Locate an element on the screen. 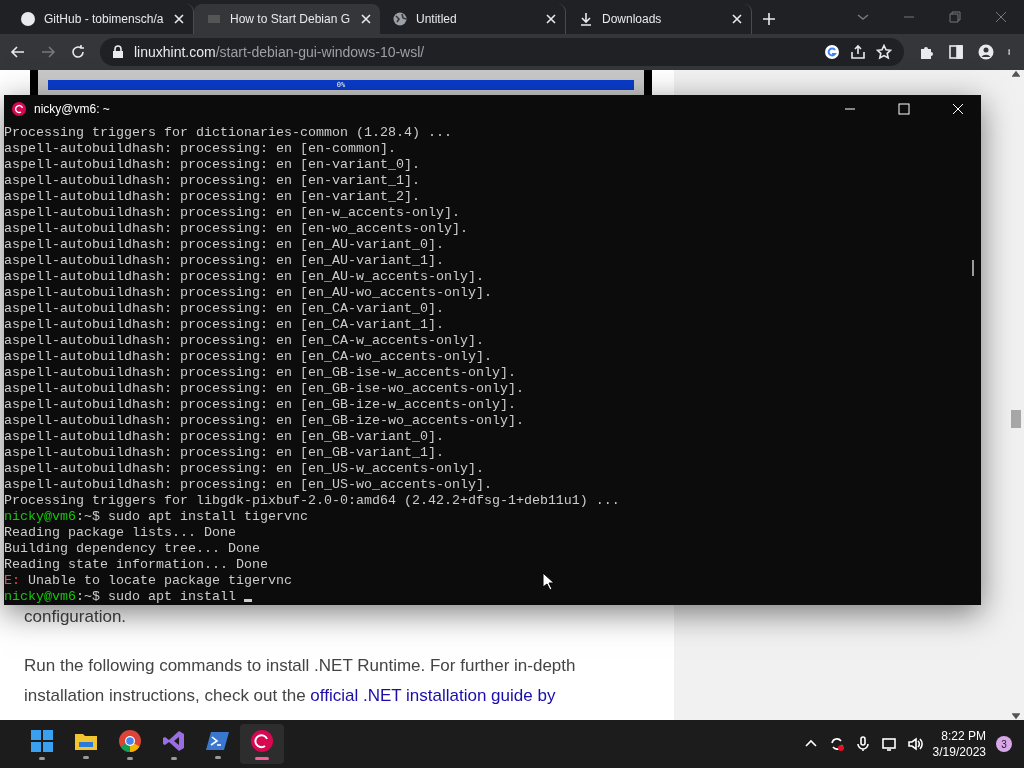  terminal-line: aspell-autobuildhash: processing: en [en-variant_0]. is located at coordinates (212, 165).